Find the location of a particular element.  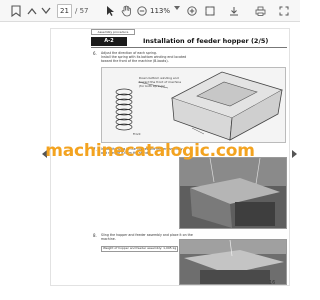

hopper-placement-photo is located at coordinates (233, 262).